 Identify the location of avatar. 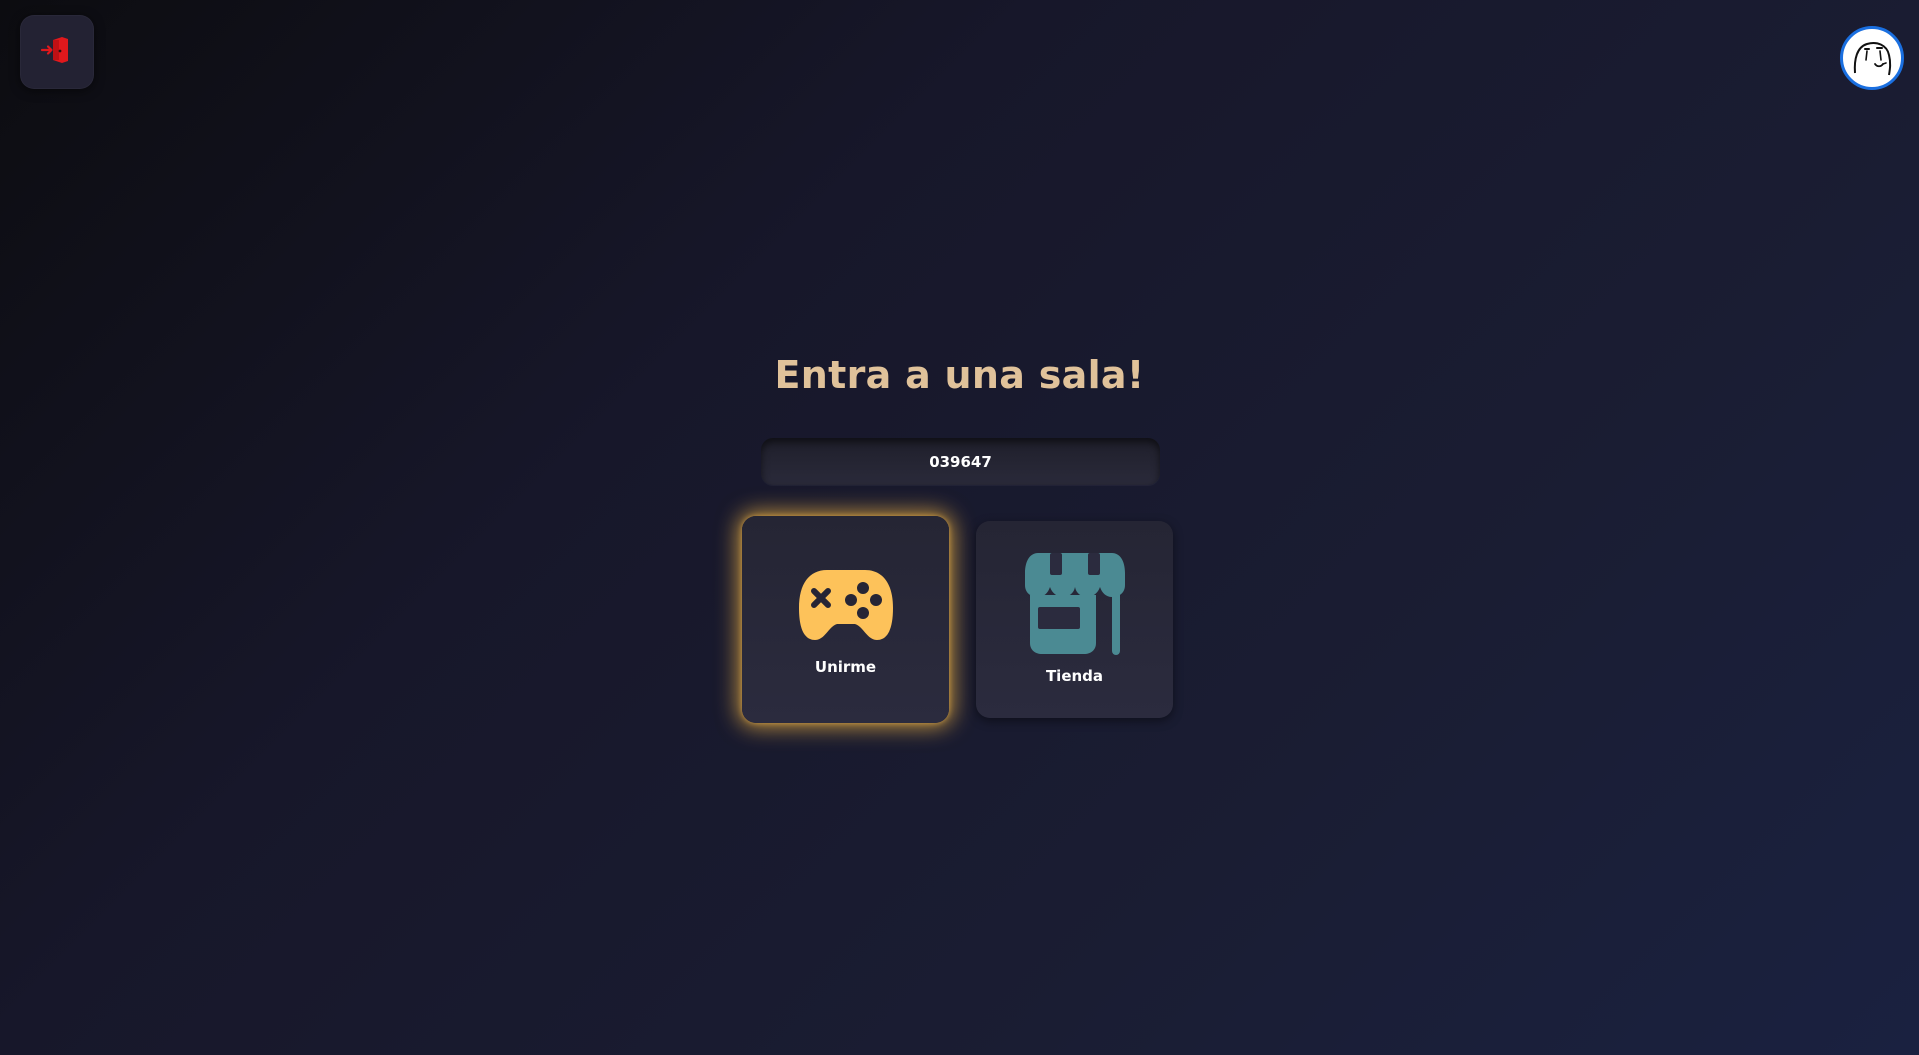
(1872, 58).